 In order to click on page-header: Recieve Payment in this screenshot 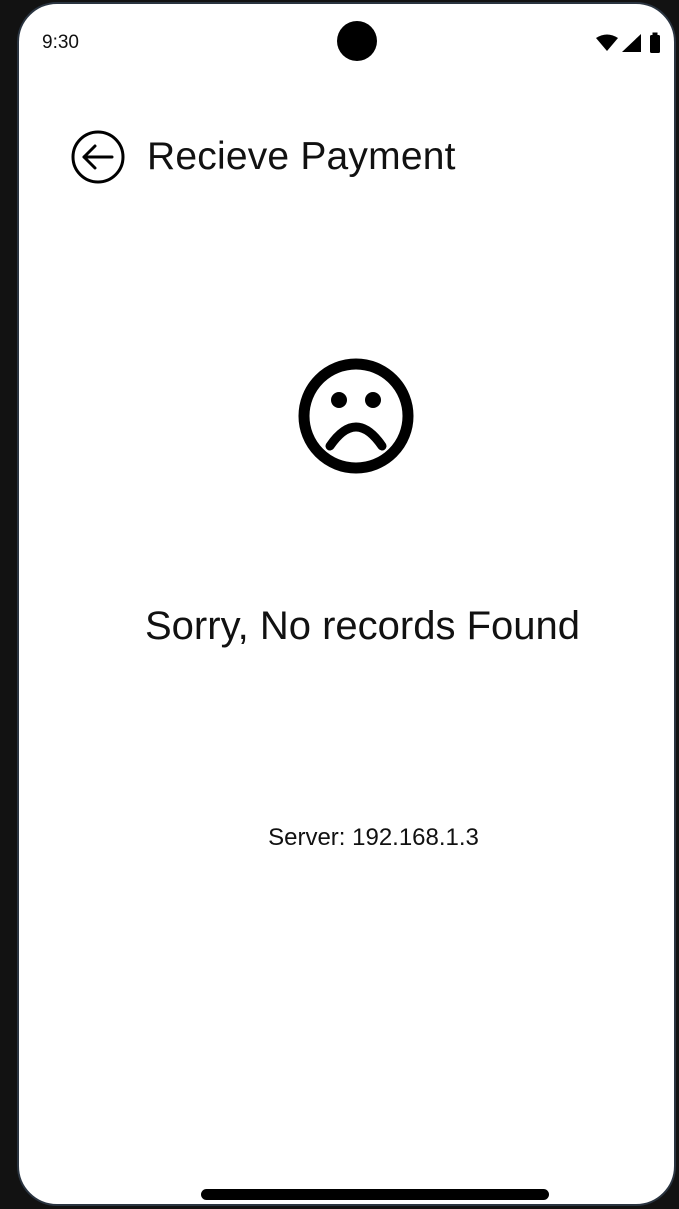, I will do `click(262, 157)`.